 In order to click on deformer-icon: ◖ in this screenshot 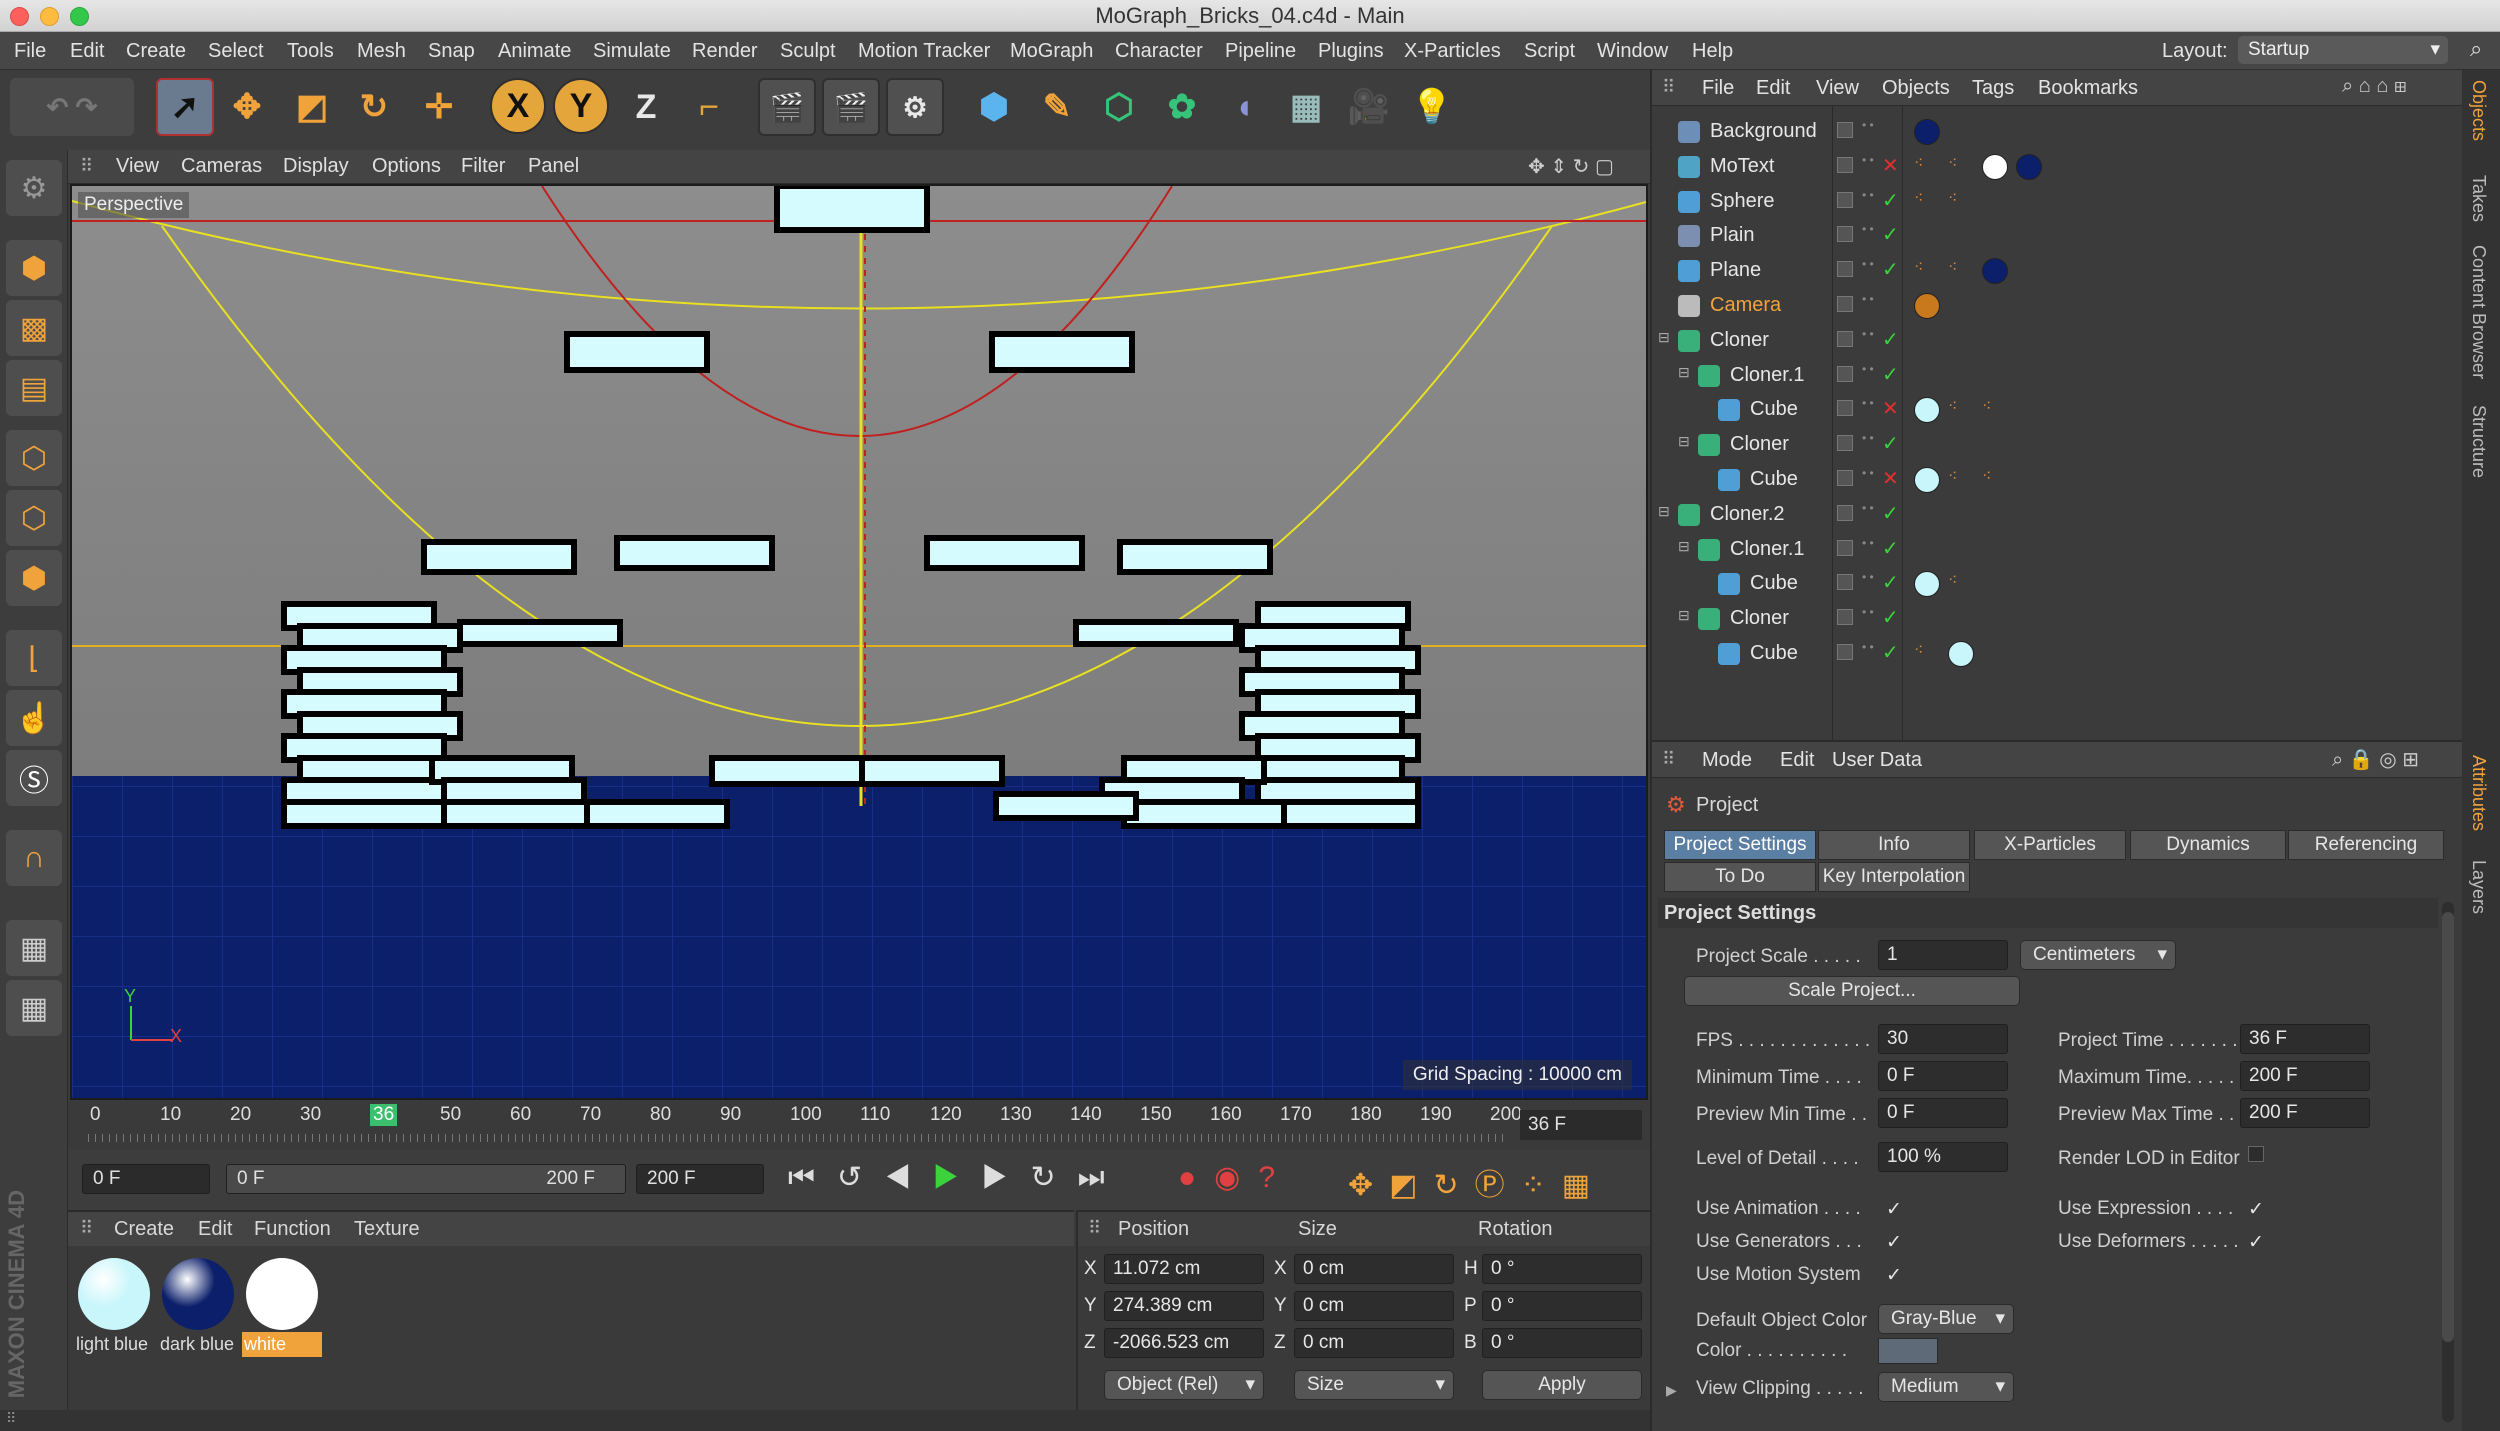, I will do `click(1244, 107)`.